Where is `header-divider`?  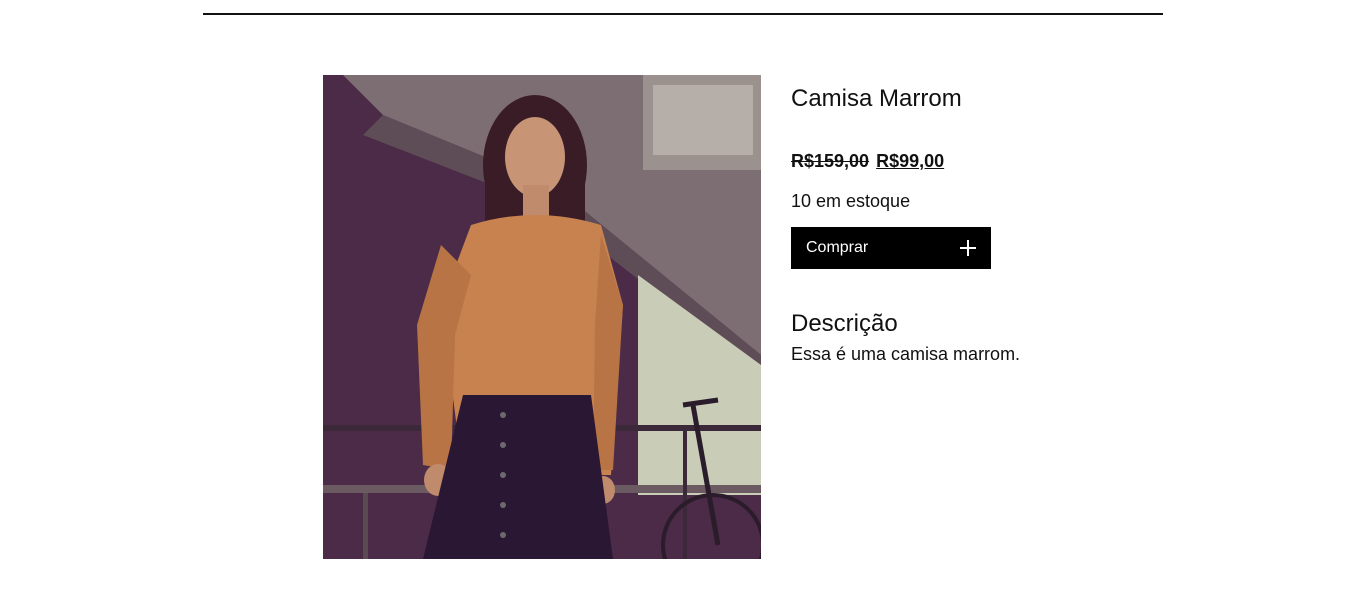 header-divider is located at coordinates (683, 14).